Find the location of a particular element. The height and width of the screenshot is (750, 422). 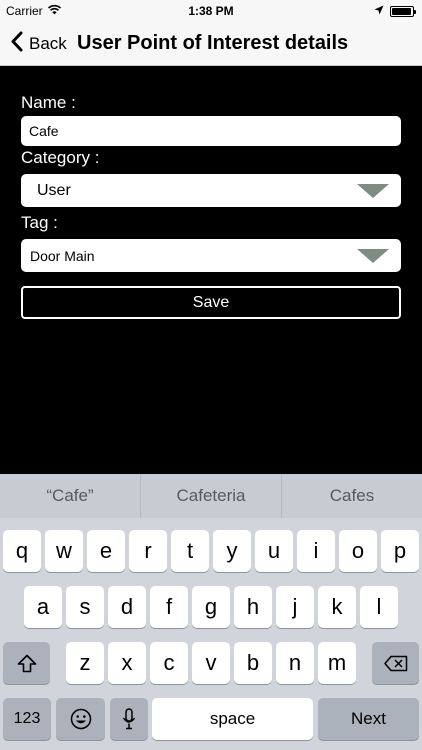

delete-key is located at coordinates (395, 663).